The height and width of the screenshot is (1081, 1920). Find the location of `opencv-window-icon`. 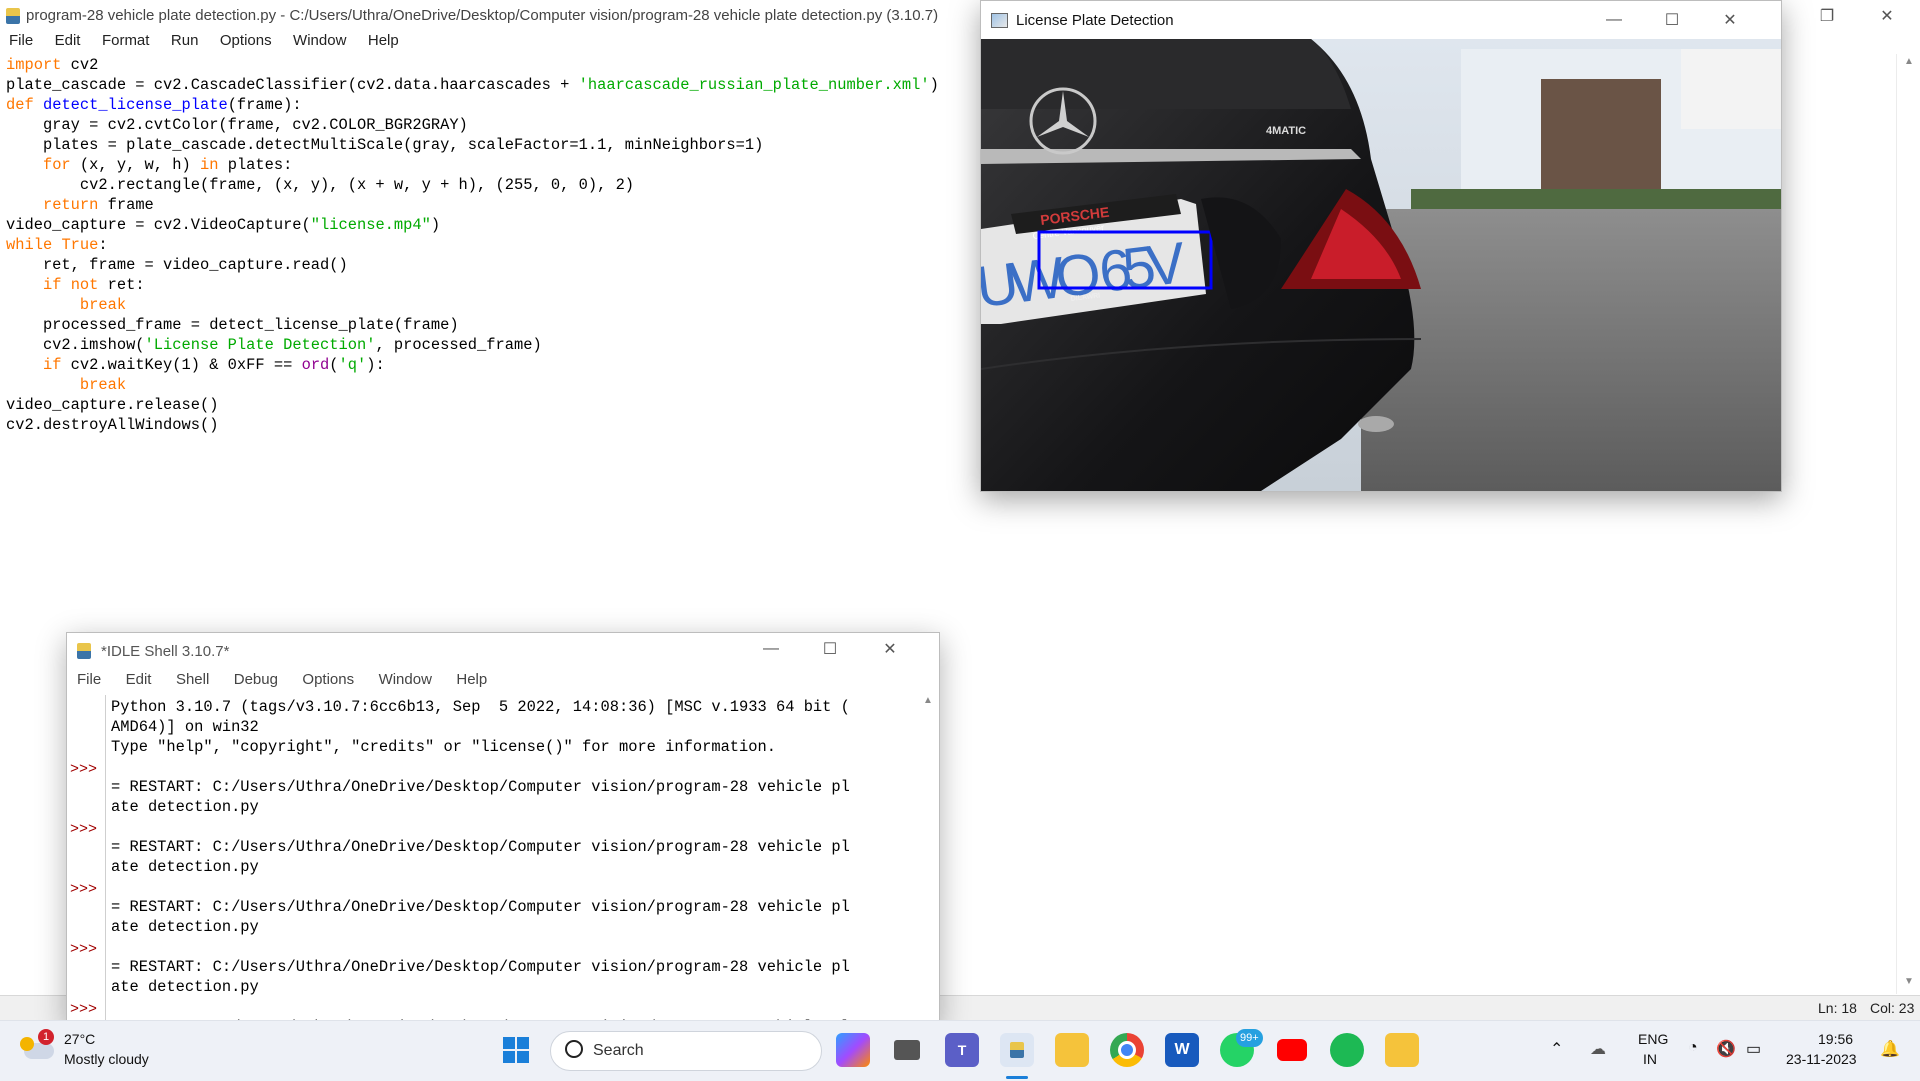

opencv-window-icon is located at coordinates (999, 20).